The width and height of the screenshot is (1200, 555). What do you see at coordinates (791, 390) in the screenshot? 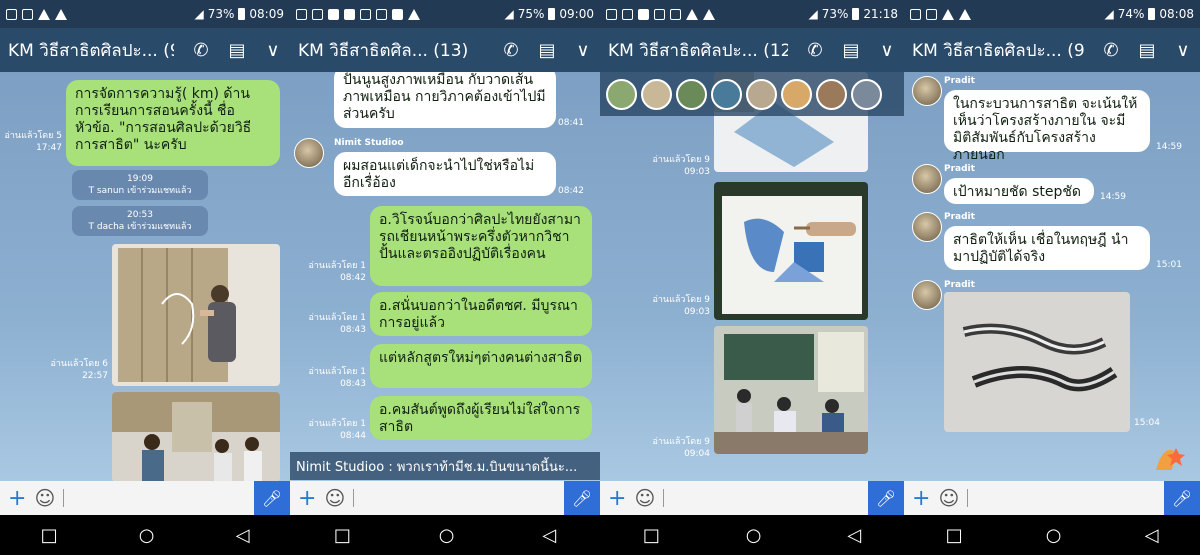
I see `photo-classroom-demo` at bounding box center [791, 390].